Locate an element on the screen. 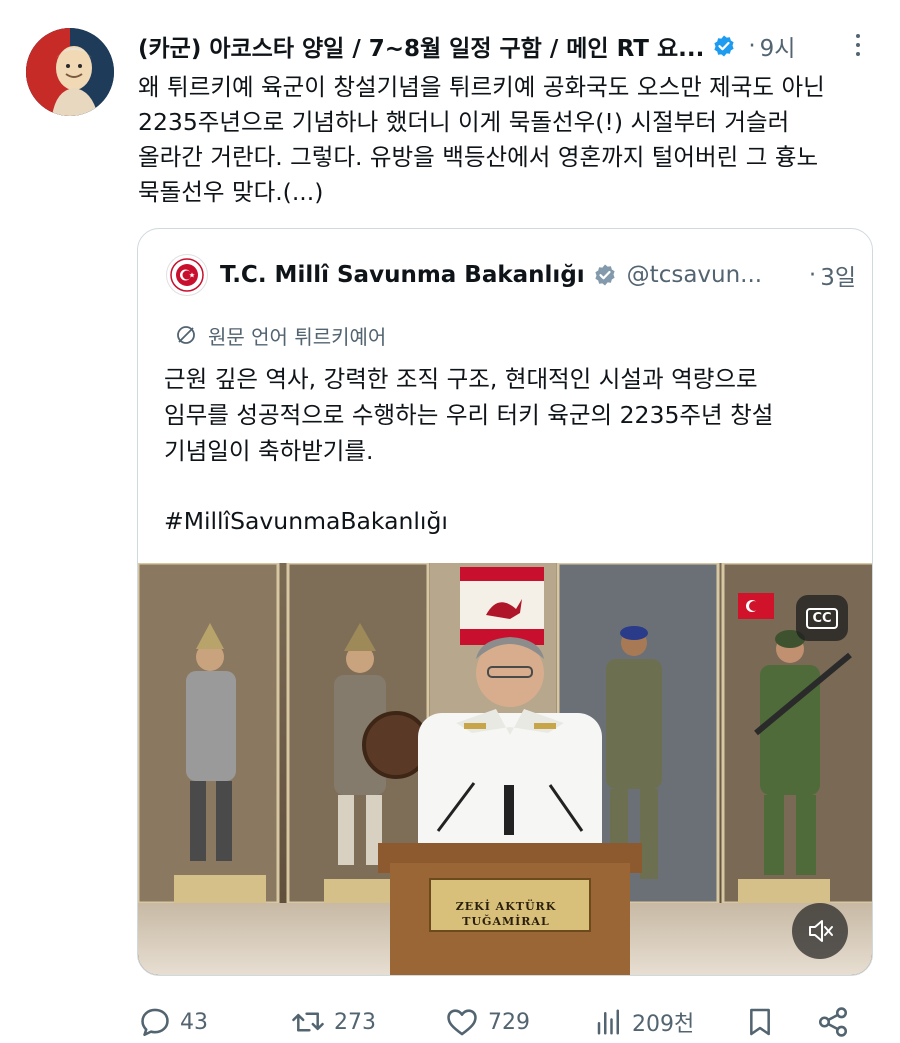  share-button is located at coordinates (833, 1019).